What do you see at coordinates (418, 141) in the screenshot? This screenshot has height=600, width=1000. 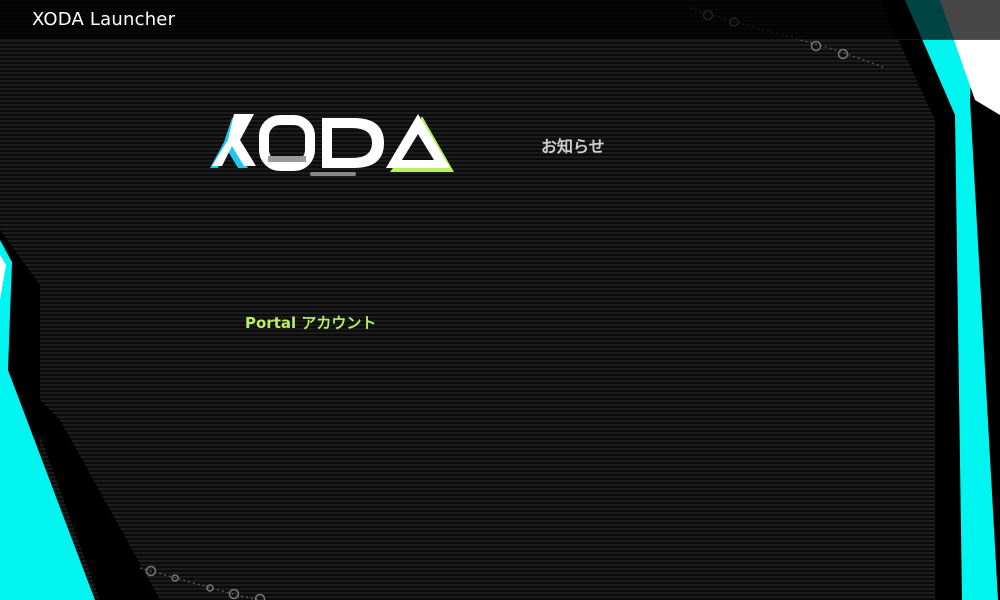 I see `logo-a` at bounding box center [418, 141].